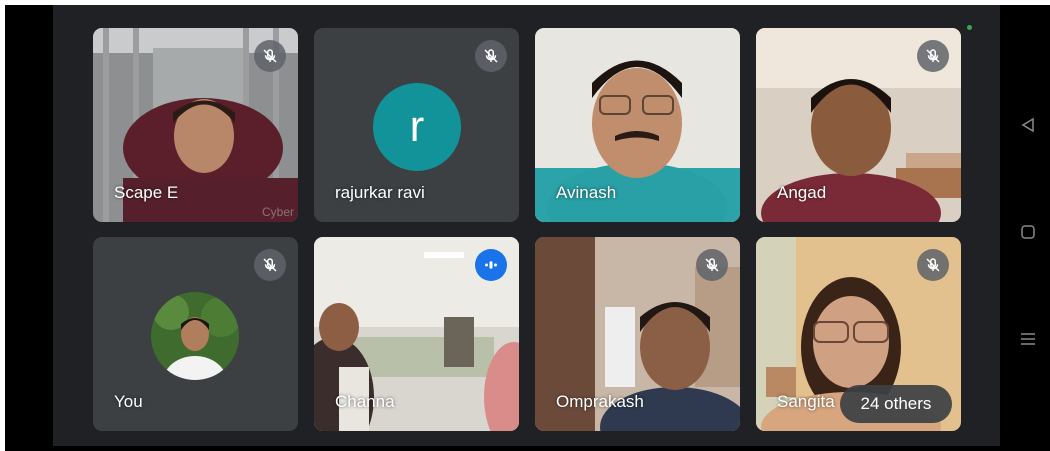  What do you see at coordinates (600, 401) in the screenshot?
I see `participant-name: Omprakash` at bounding box center [600, 401].